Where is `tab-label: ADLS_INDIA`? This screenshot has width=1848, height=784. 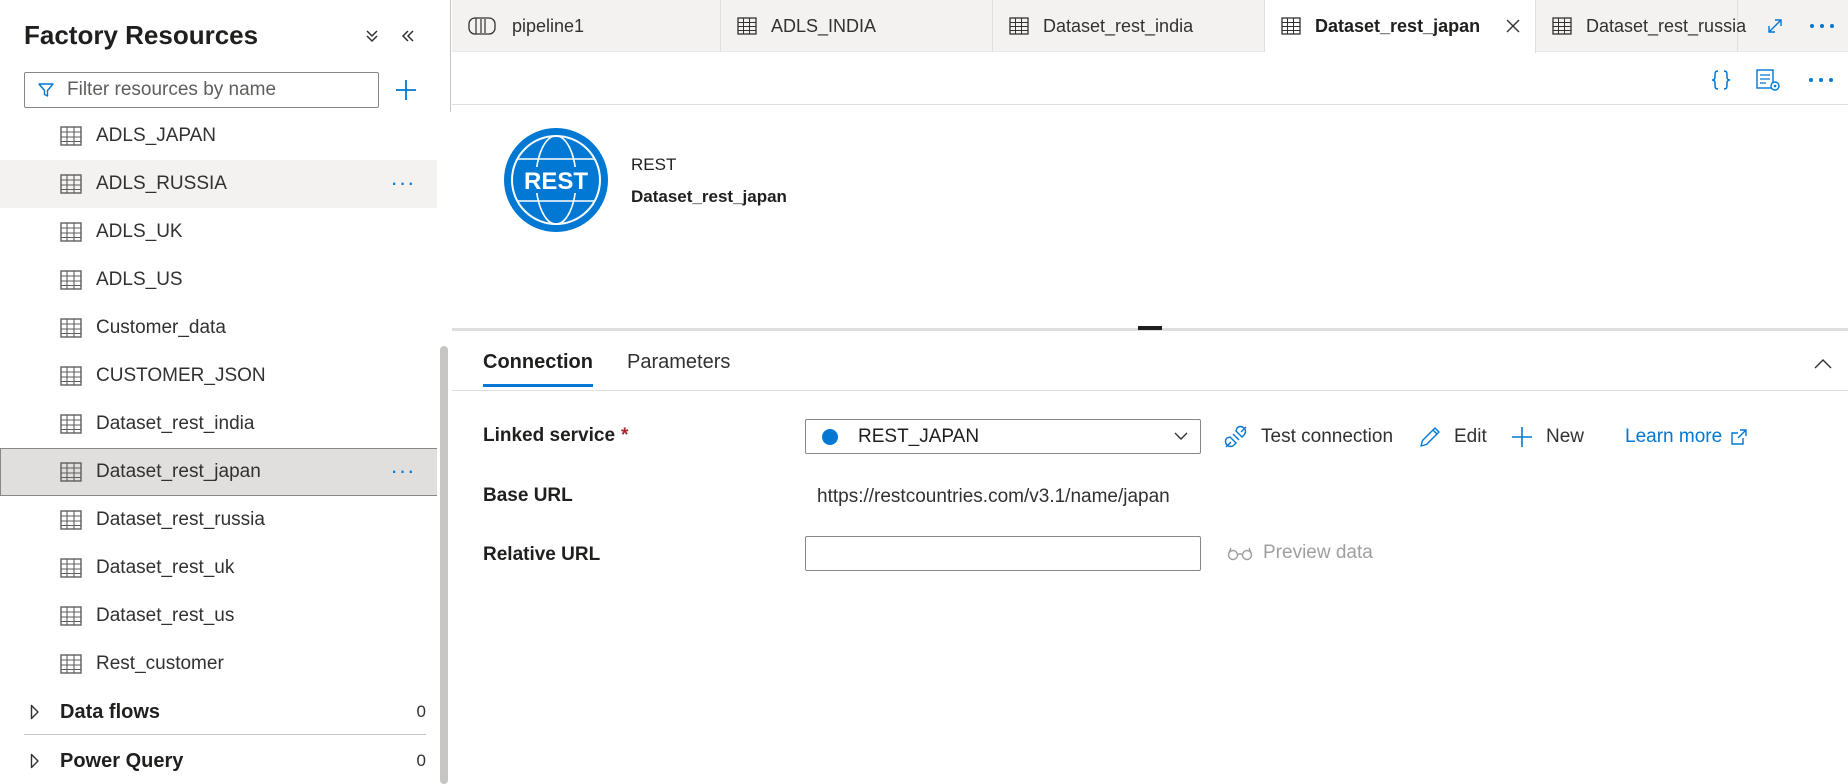
tab-label: ADLS_INDIA is located at coordinates (824, 25).